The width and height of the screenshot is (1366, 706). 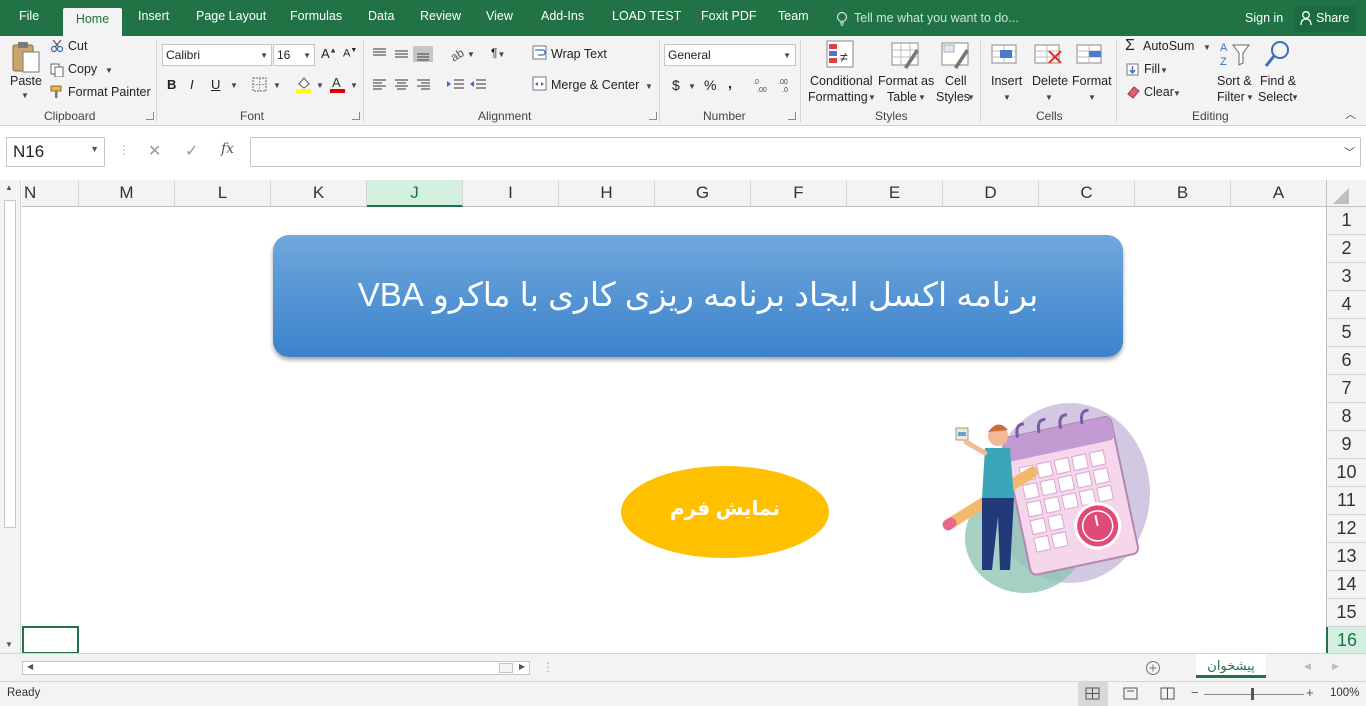 What do you see at coordinates (499, 22) in the screenshot?
I see `tab-view: View` at bounding box center [499, 22].